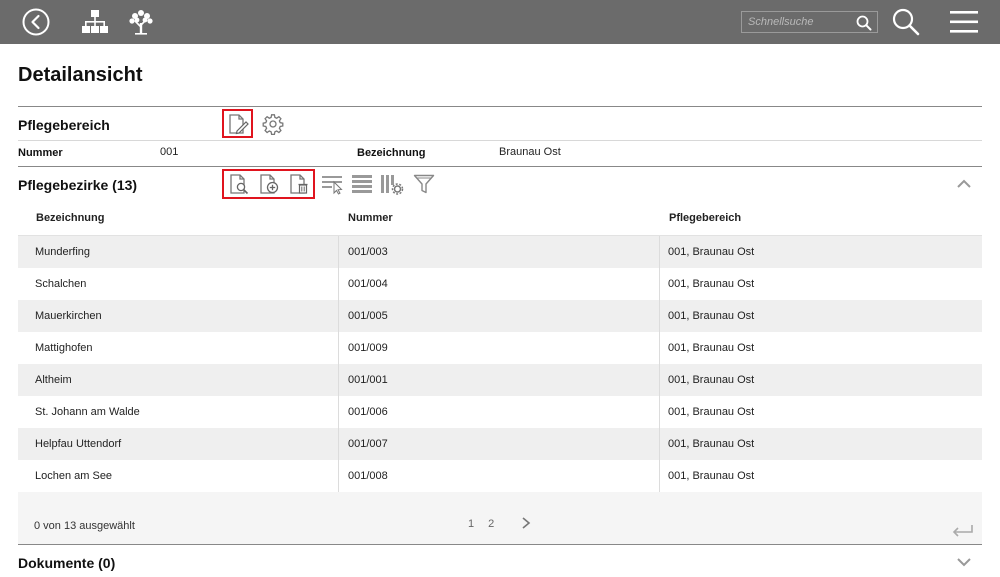  What do you see at coordinates (368, 444) in the screenshot?
I see `cell-nummer: 001/007` at bounding box center [368, 444].